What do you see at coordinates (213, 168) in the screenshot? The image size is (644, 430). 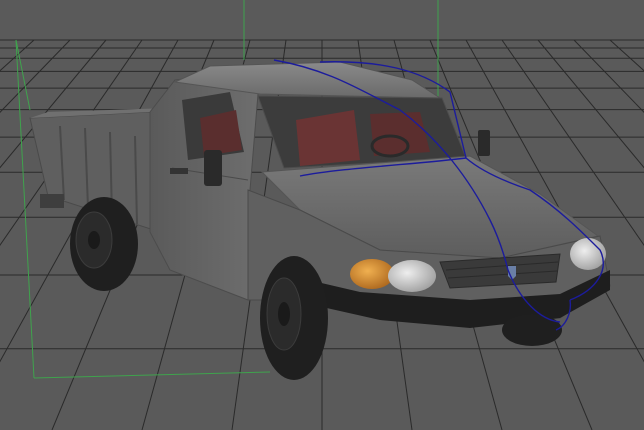 I see `side-mirror` at bounding box center [213, 168].